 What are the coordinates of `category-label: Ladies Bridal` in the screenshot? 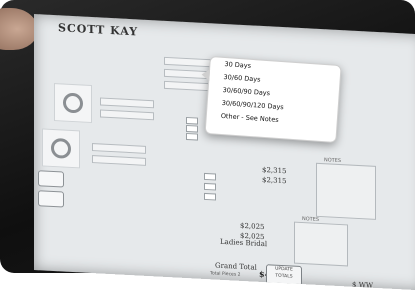 It's located at (244, 243).